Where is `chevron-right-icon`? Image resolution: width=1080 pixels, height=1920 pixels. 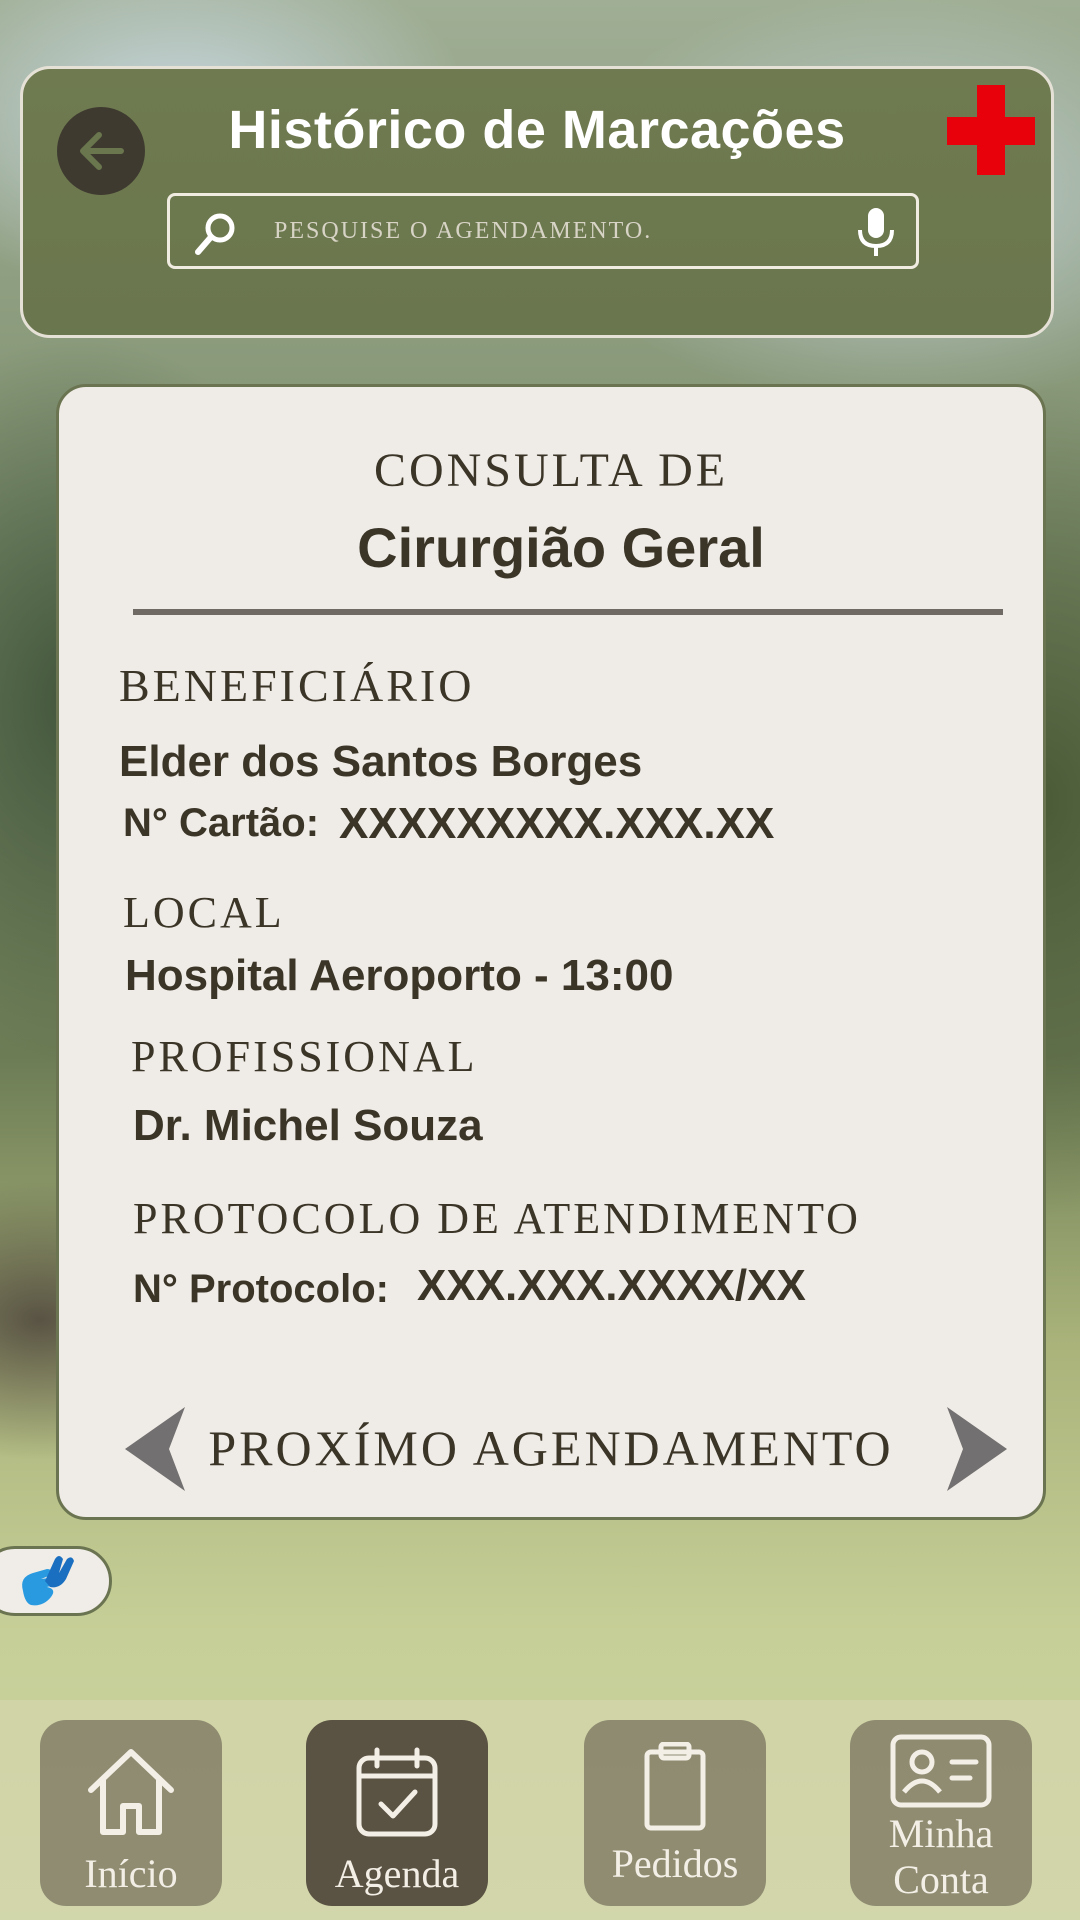
chevron-right-icon is located at coordinates (976, 1449).